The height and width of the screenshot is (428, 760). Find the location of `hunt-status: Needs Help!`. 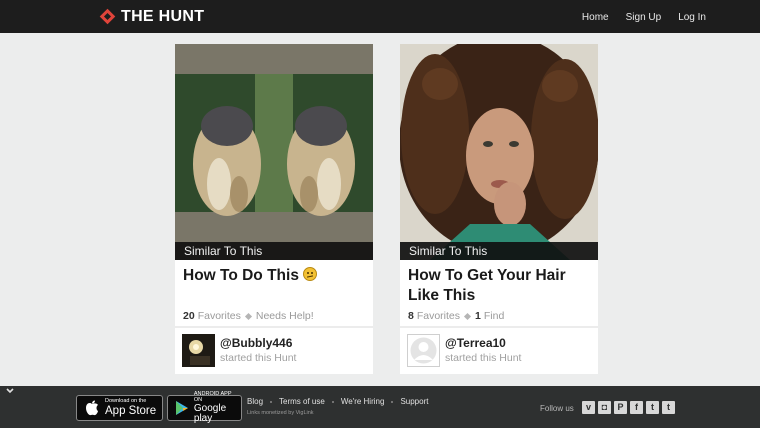

hunt-status: Needs Help! is located at coordinates (284, 316).